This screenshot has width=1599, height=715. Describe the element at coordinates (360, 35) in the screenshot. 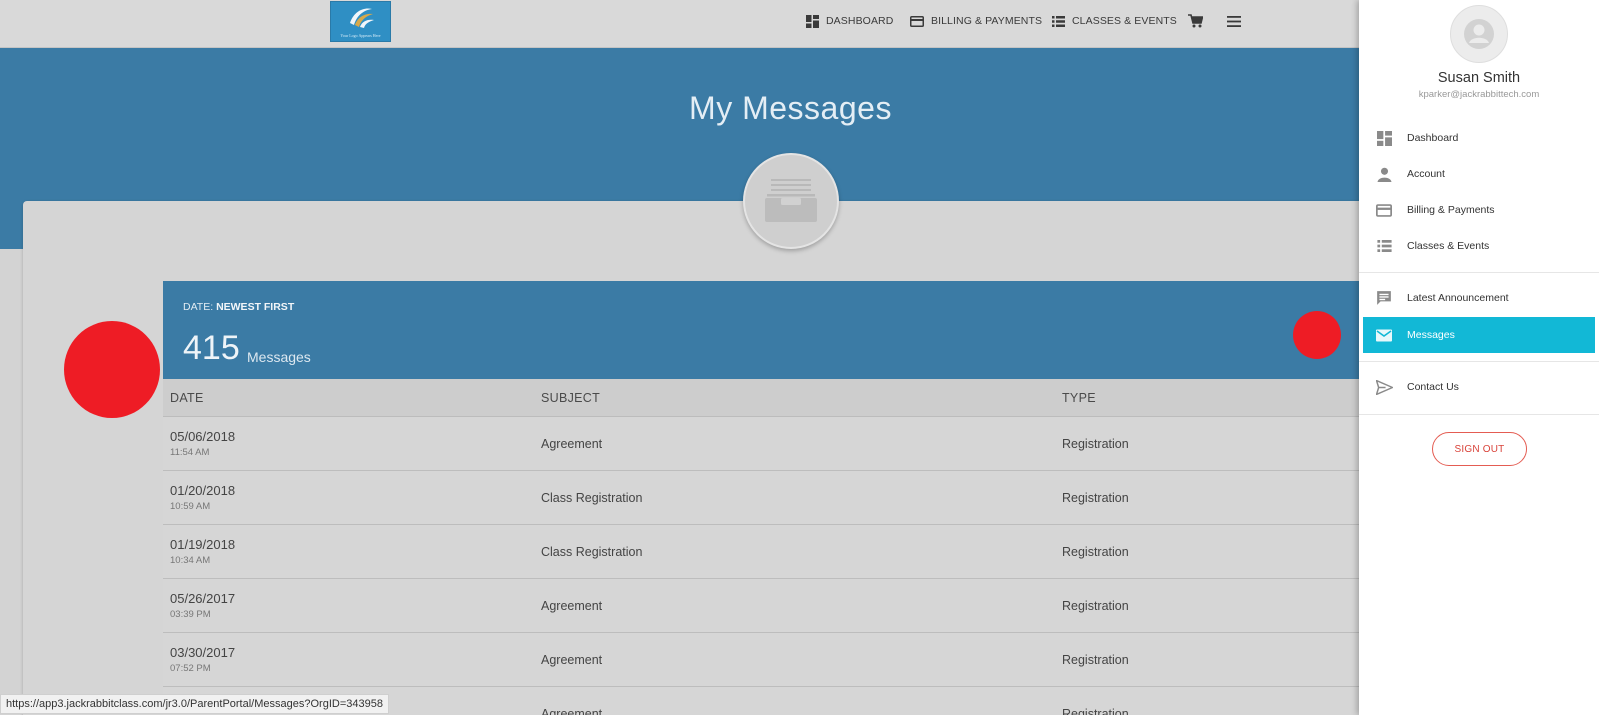

I see `logo-text: Your Logo Appears Here` at that location.